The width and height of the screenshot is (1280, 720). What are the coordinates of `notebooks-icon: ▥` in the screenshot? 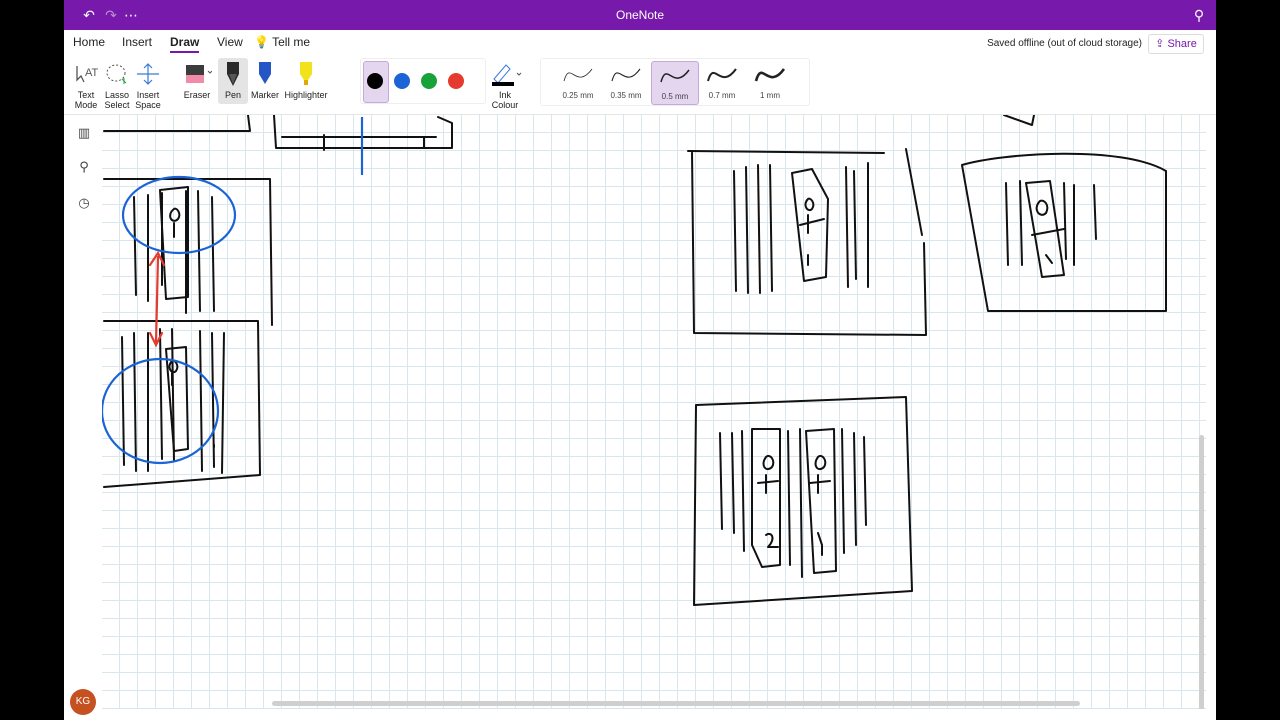 It's located at (84, 133).